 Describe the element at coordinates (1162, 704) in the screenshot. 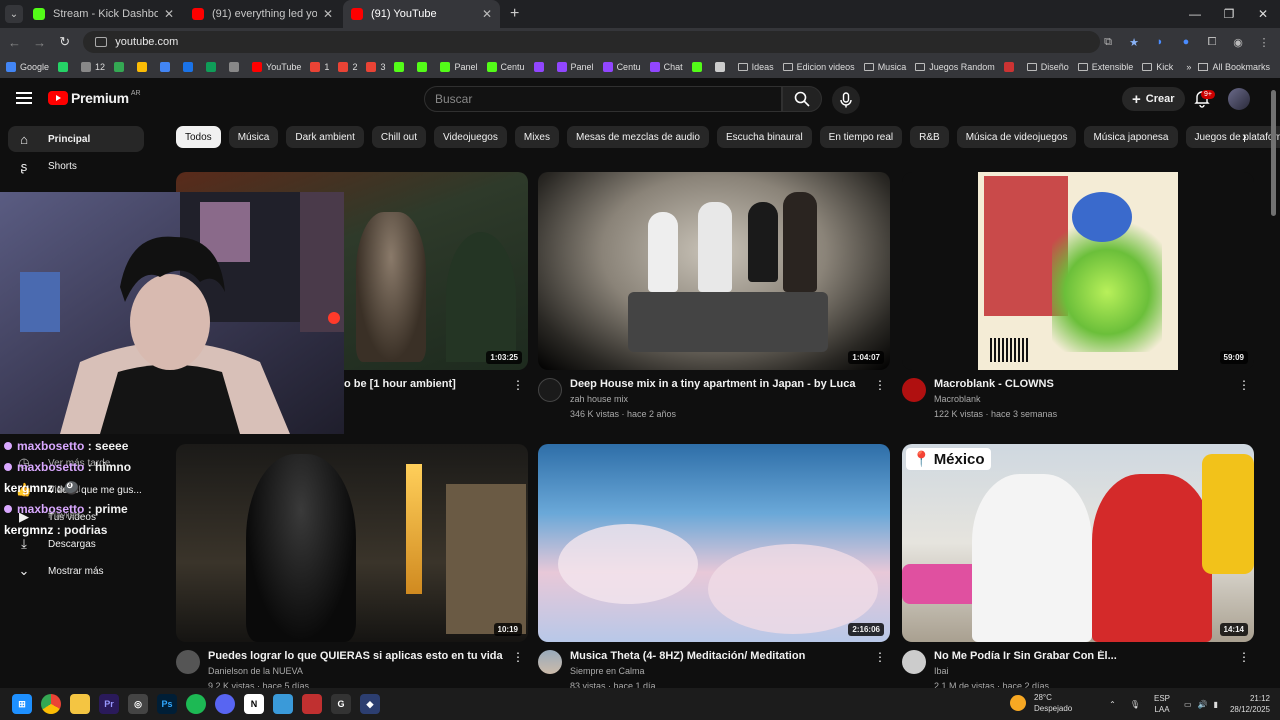

I see `language-indicator: ESP LAA` at that location.